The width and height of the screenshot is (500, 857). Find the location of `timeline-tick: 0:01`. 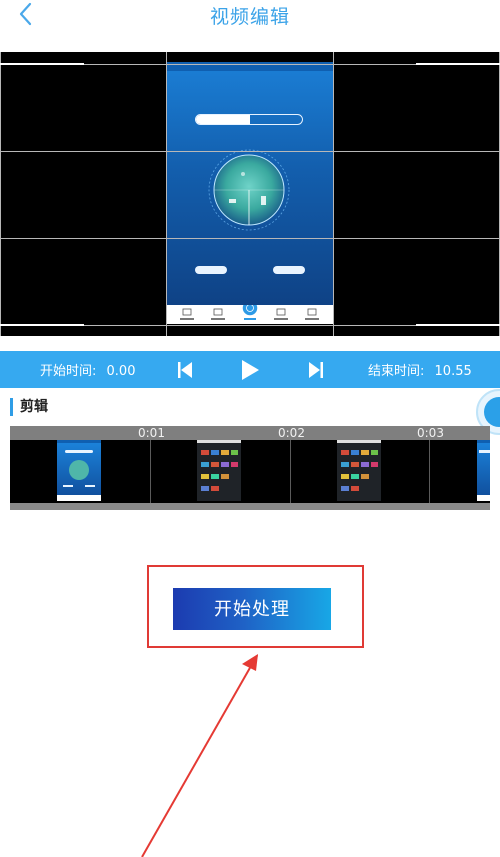

timeline-tick: 0:01 is located at coordinates (151, 433).